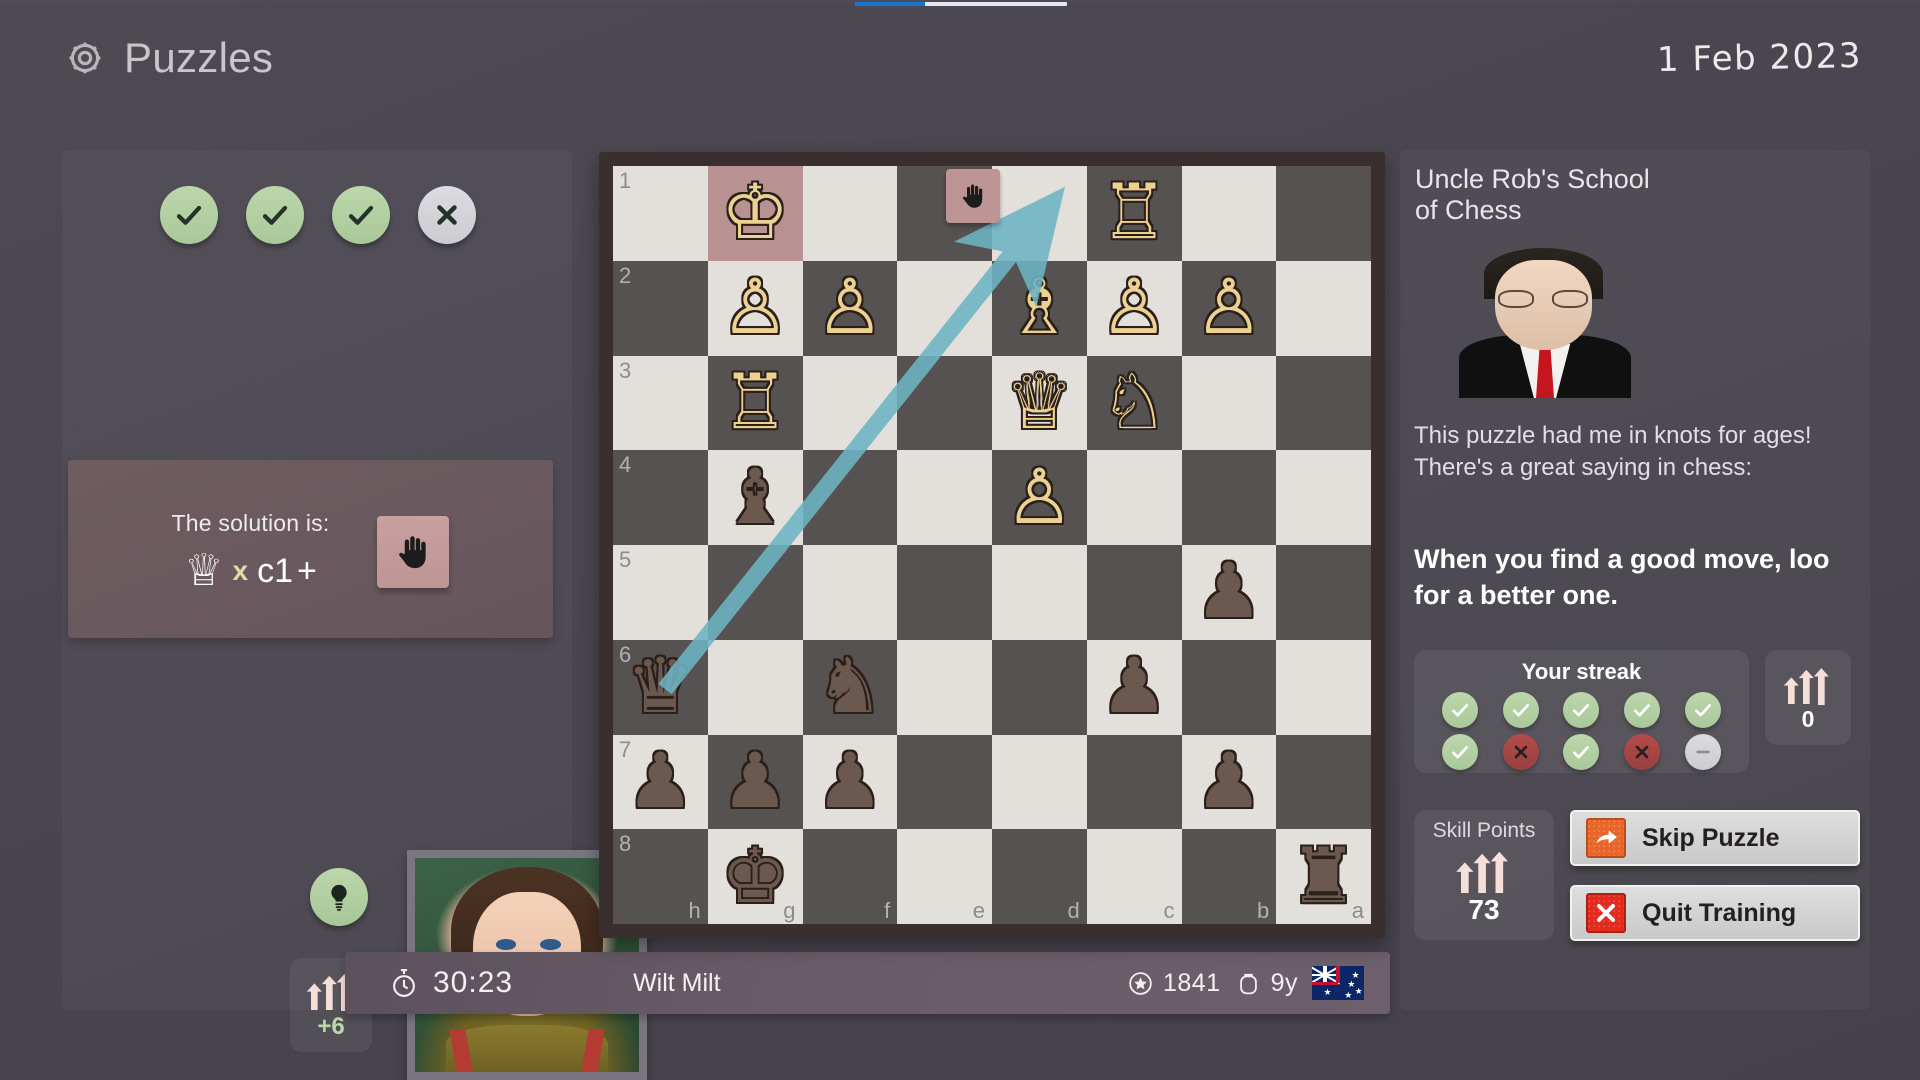  I want to click on skip-puzzle-button: Skip Puzzle, so click(1715, 838).